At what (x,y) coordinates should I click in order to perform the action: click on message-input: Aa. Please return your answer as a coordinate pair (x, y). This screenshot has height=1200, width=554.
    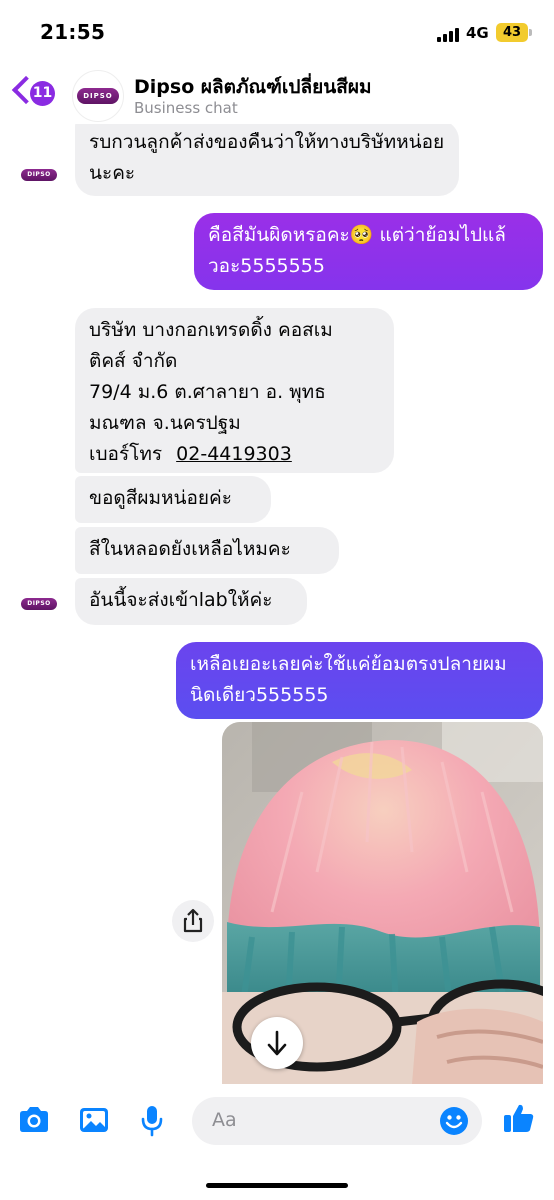
    Looking at the image, I should click on (337, 1121).